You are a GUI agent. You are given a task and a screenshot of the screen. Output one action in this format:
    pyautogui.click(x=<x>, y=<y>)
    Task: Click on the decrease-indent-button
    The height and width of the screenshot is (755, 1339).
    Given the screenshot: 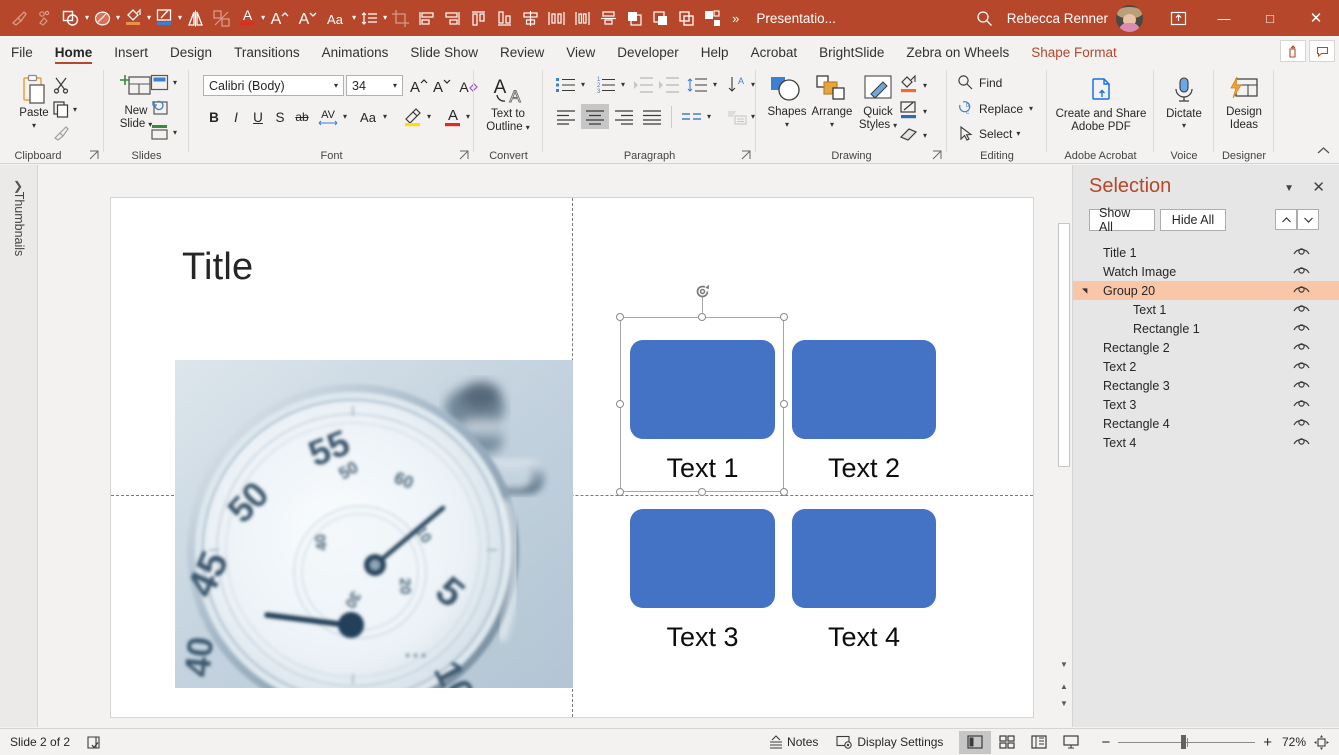 What is the action you would take?
    pyautogui.click(x=643, y=85)
    